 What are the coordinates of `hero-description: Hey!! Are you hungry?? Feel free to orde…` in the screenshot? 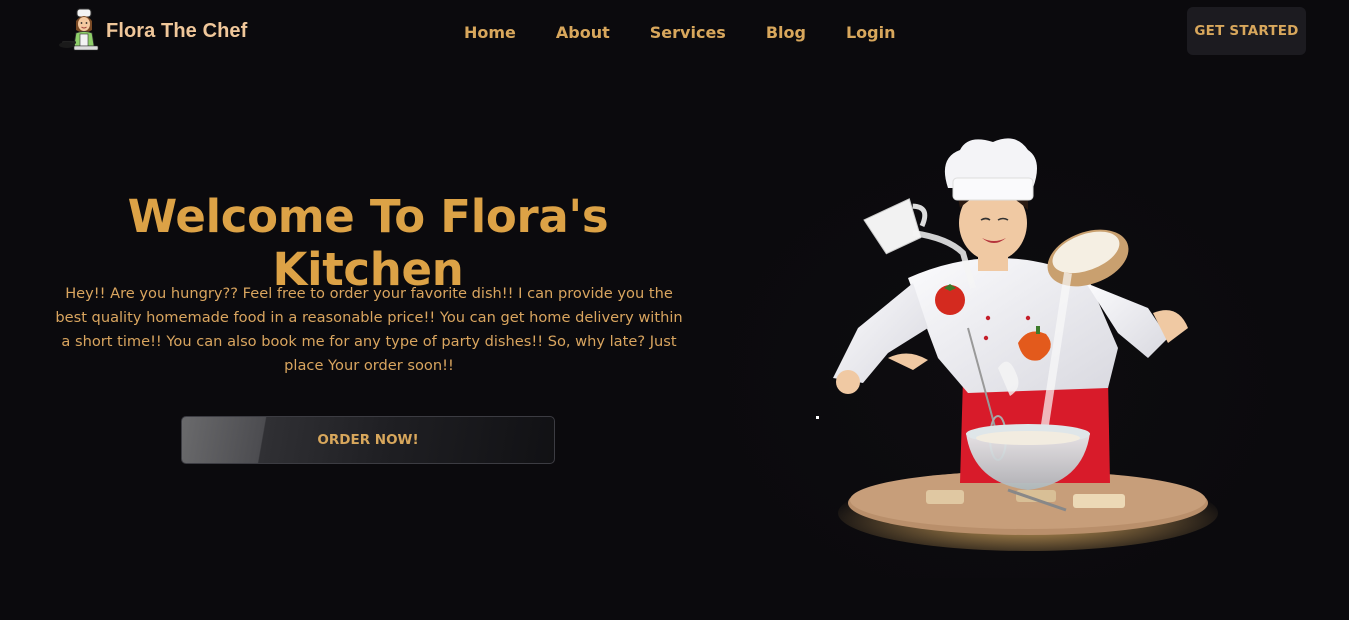 It's located at (369, 329).